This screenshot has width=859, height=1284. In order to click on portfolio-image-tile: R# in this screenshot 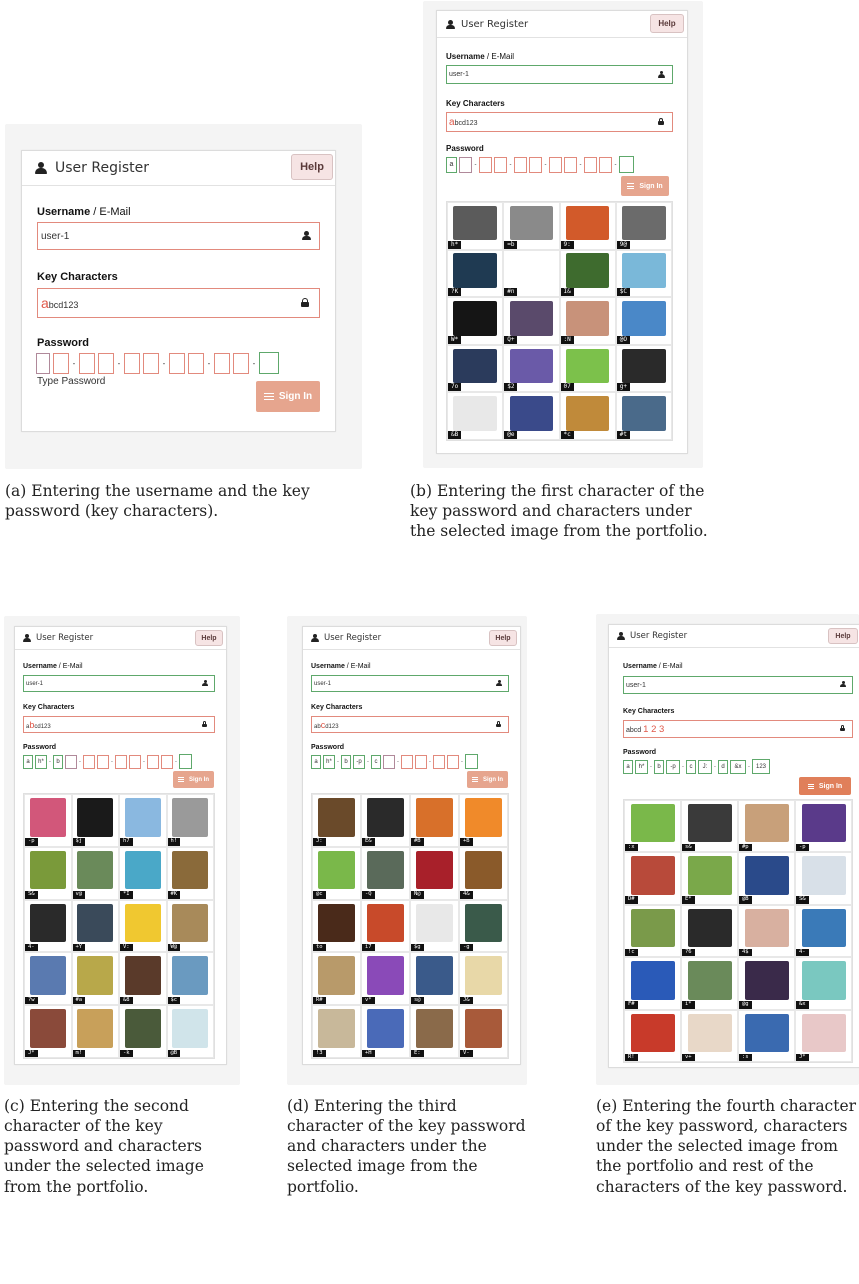, I will do `click(336, 979)`.